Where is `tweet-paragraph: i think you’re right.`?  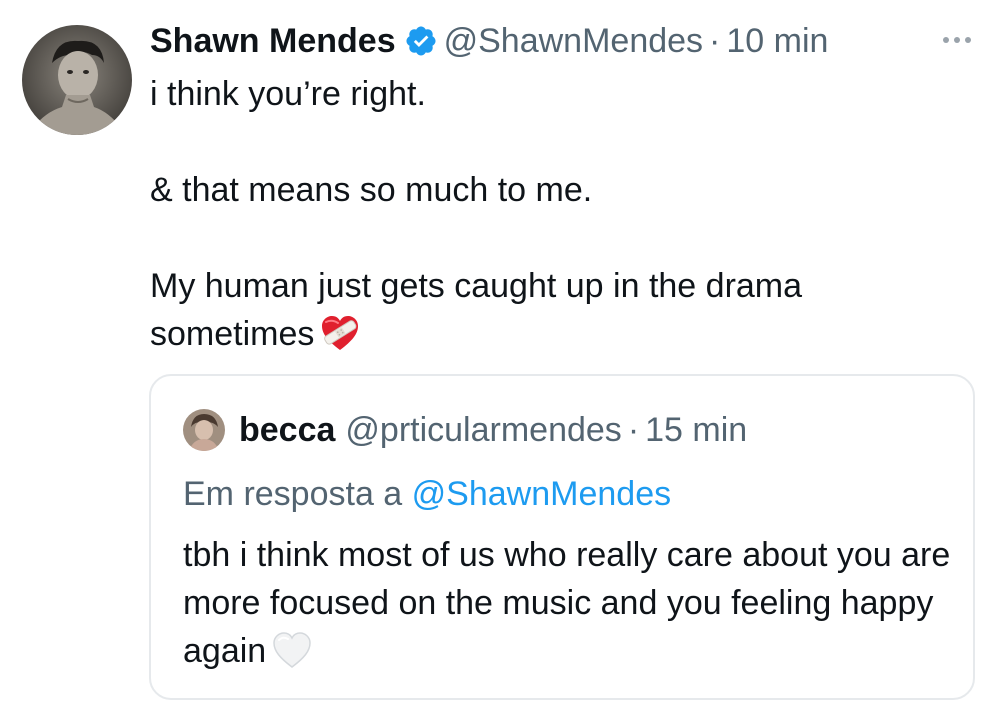 tweet-paragraph: i think you’re right. is located at coordinates (288, 94).